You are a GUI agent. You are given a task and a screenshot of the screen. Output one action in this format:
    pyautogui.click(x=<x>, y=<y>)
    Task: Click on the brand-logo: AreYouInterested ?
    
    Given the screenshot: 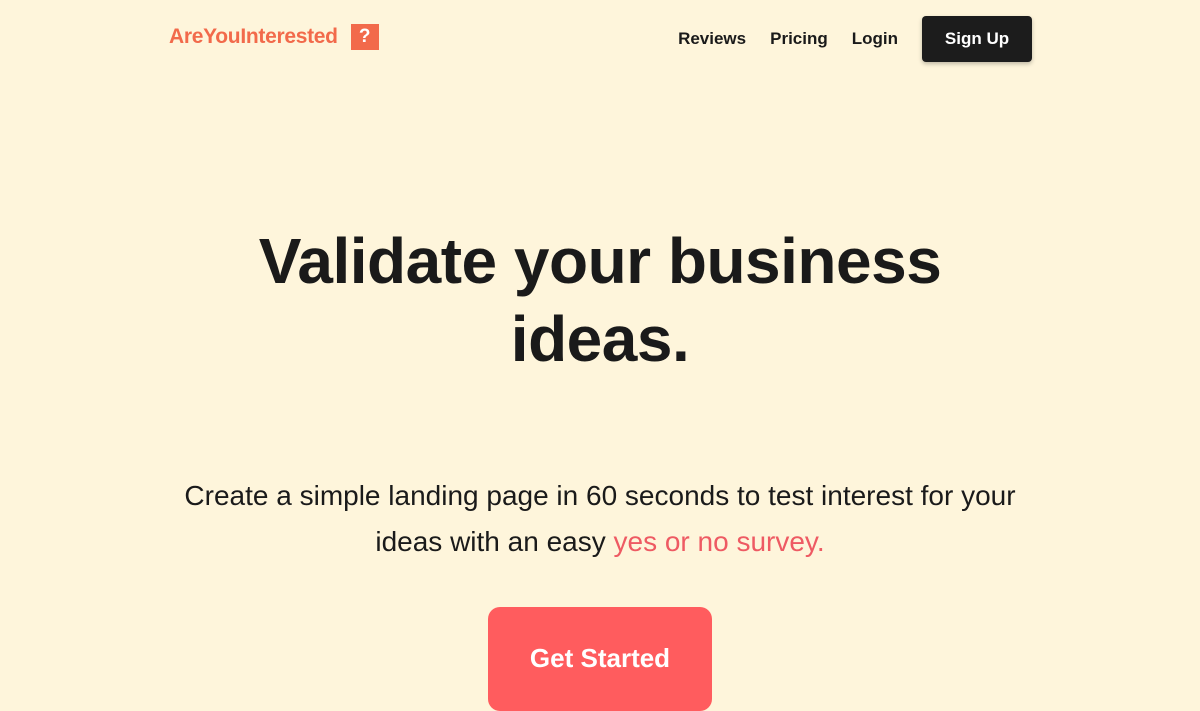 What is the action you would take?
    pyautogui.click(x=274, y=37)
    